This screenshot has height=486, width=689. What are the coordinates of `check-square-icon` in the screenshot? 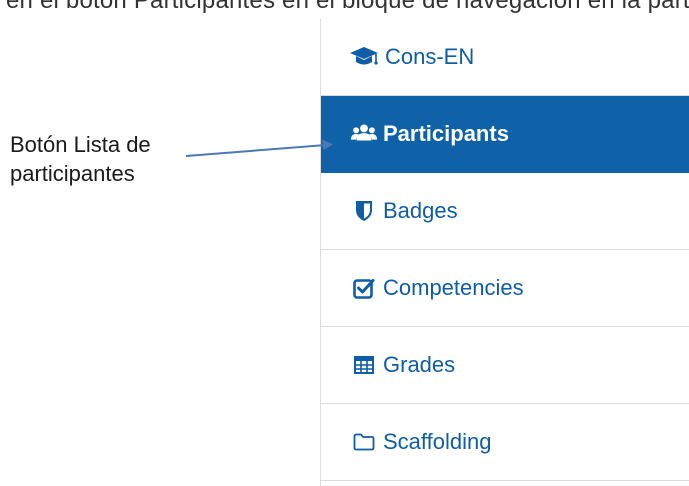 It's located at (364, 288).